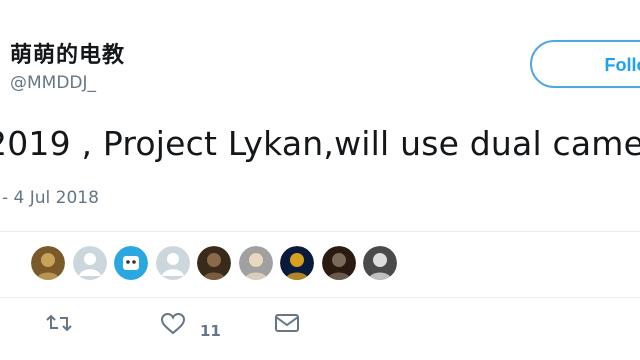 Image resolution: width=640 pixels, height=360 pixels. I want to click on envelope-icon, so click(287, 330).